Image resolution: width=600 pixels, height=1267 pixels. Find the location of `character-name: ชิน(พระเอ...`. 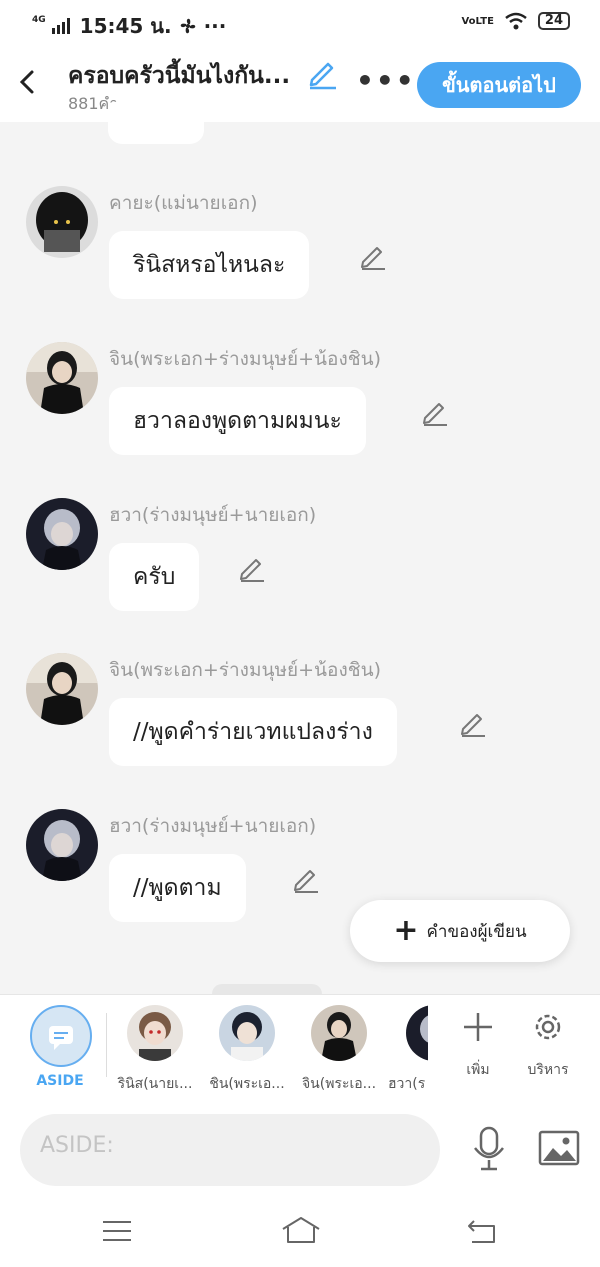

character-name: ชิน(พระเอ... is located at coordinates (247, 1084).